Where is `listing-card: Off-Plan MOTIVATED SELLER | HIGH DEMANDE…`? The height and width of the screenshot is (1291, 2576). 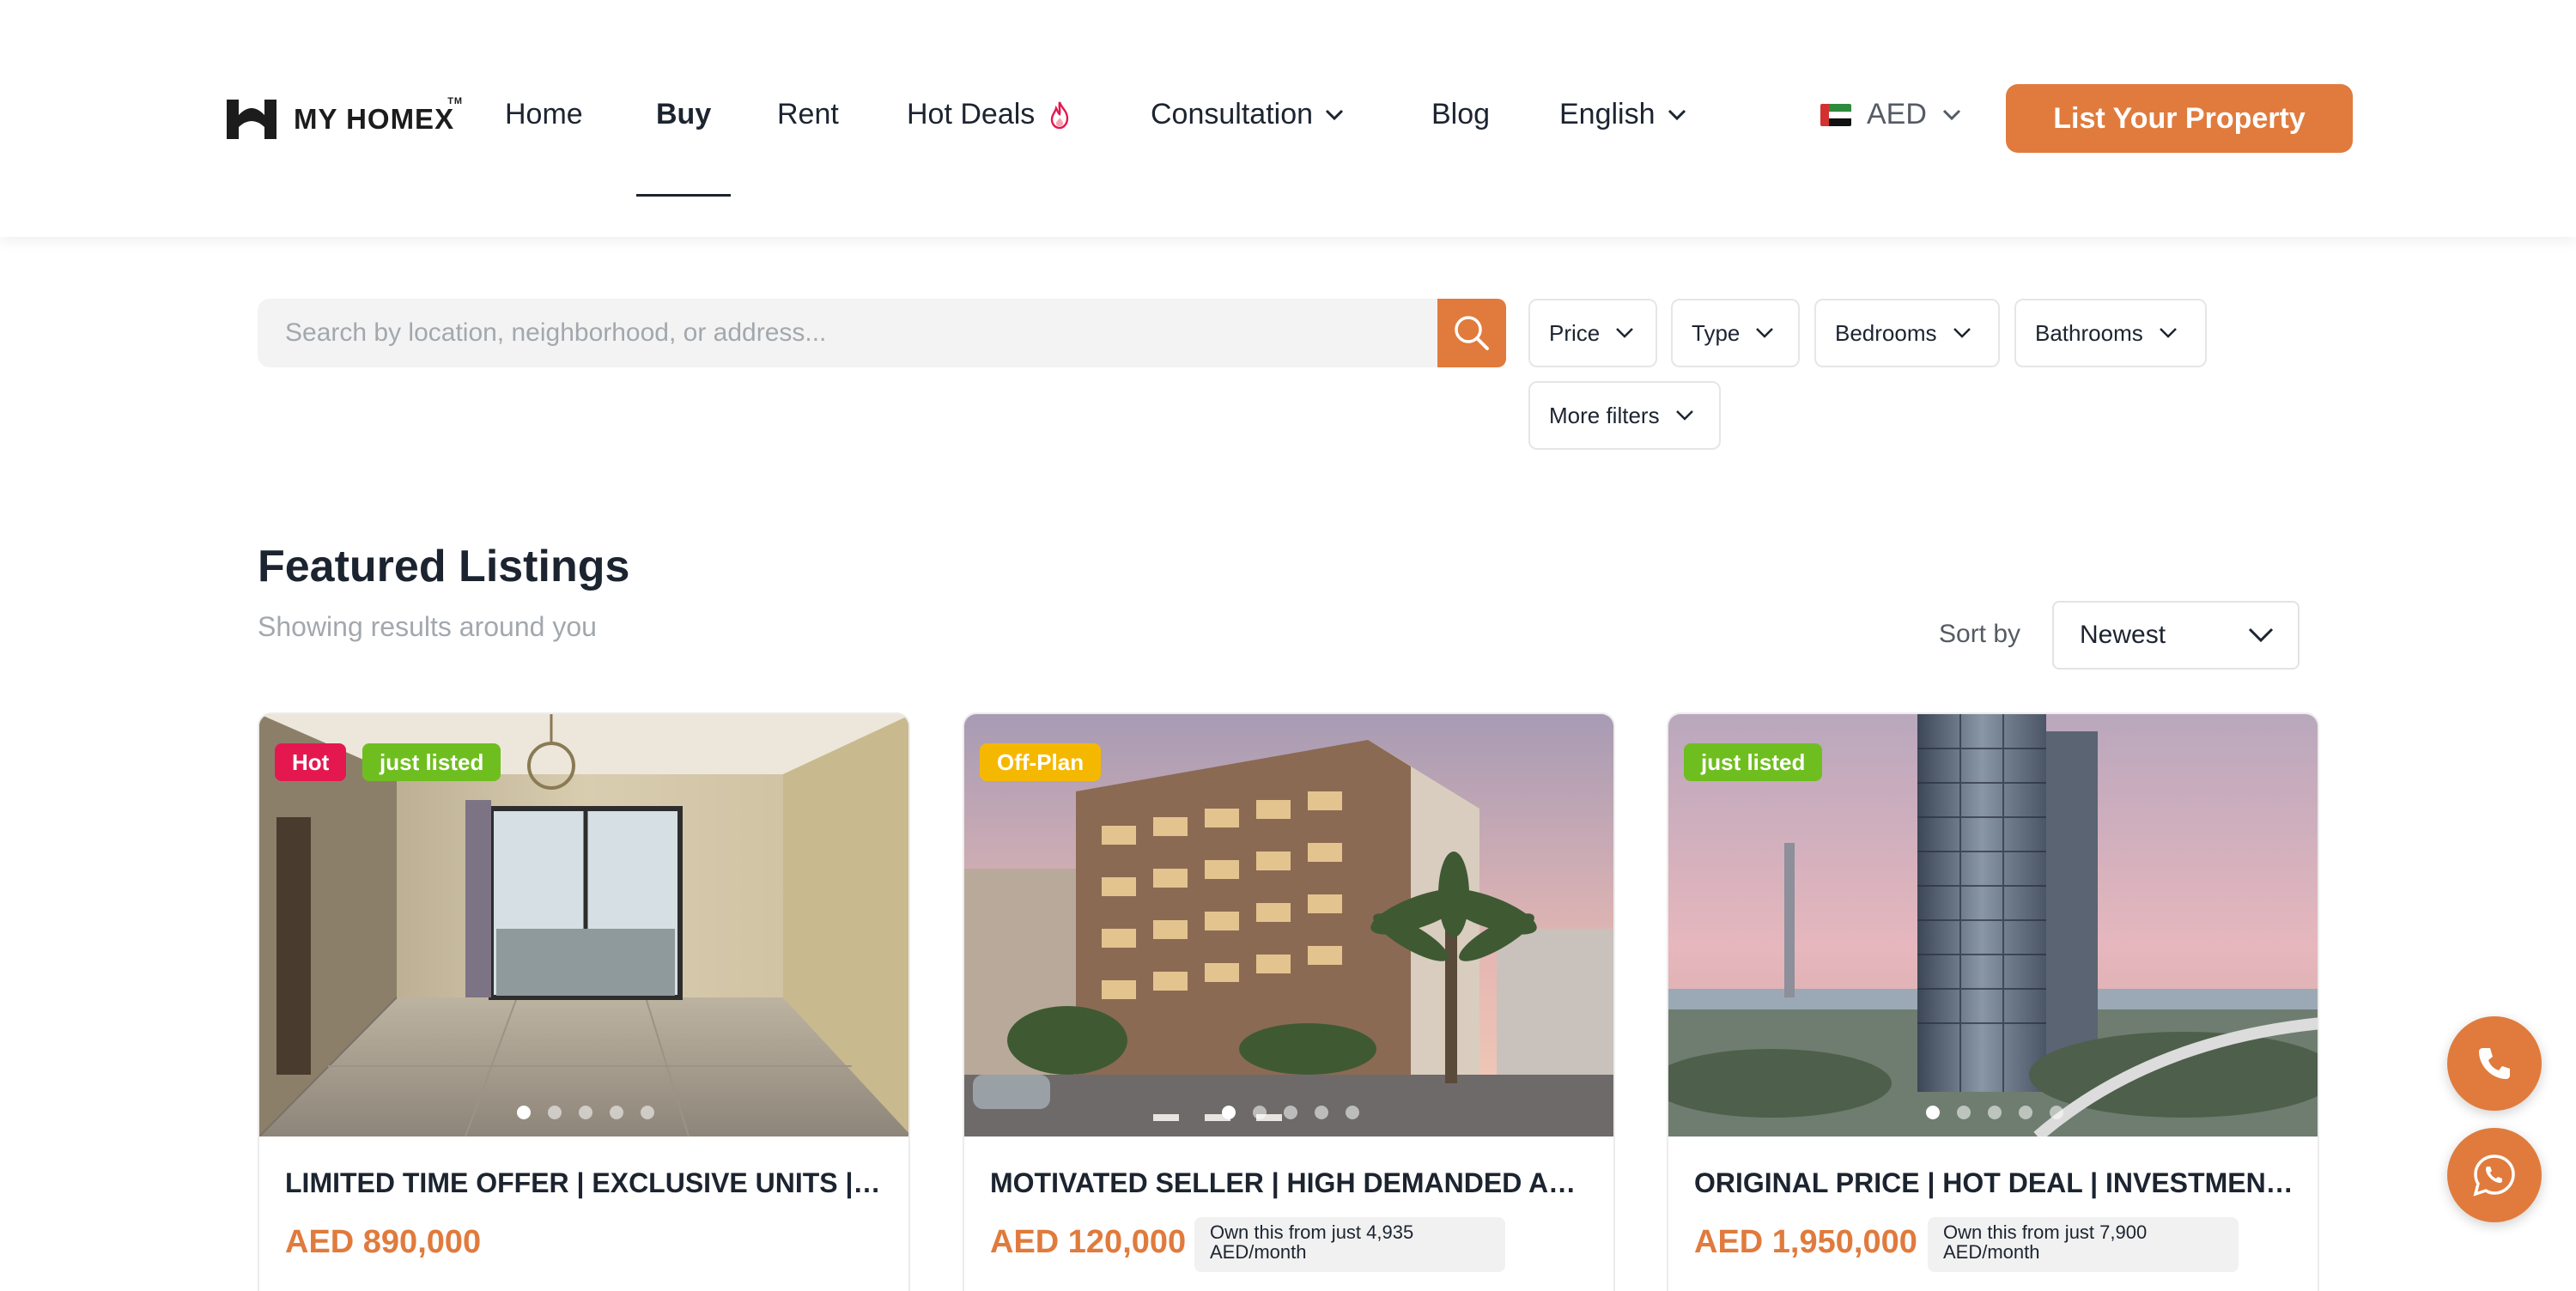 listing-card: Off-Plan MOTIVATED SELLER | HIGH DEMANDE… is located at coordinates (1289, 1002).